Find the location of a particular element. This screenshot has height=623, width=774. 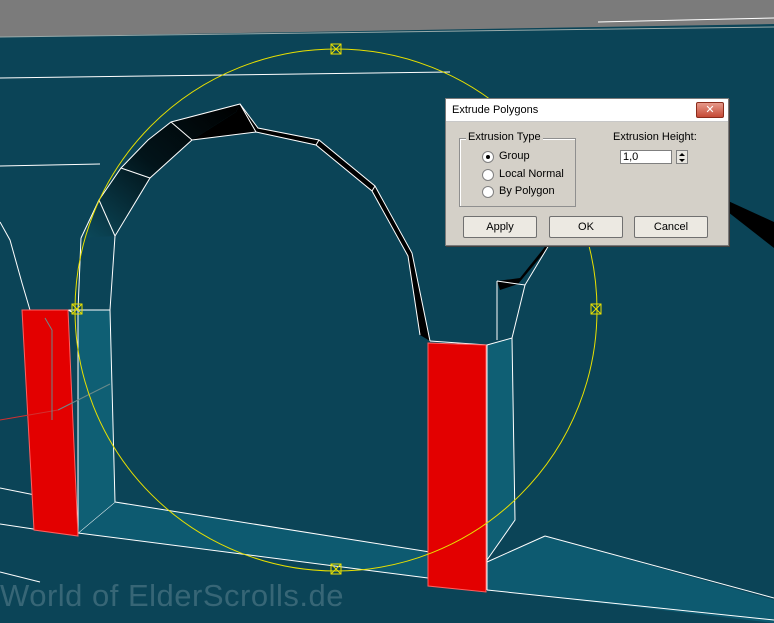

selected-face-left is located at coordinates (50, 423).